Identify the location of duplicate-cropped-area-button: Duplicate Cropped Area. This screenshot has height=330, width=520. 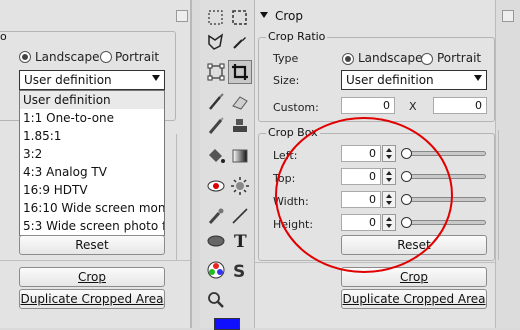
(414, 299).